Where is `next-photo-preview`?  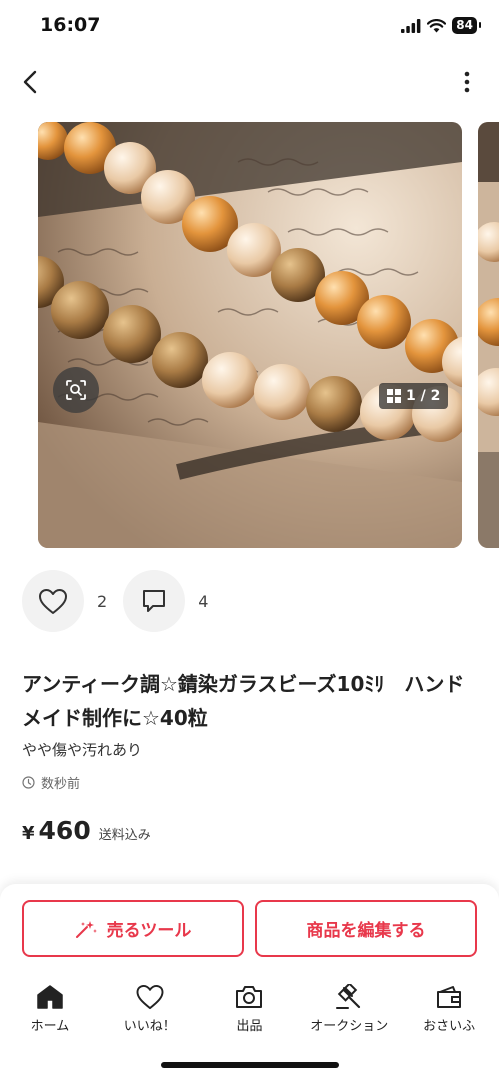
next-photo-preview is located at coordinates (488, 335).